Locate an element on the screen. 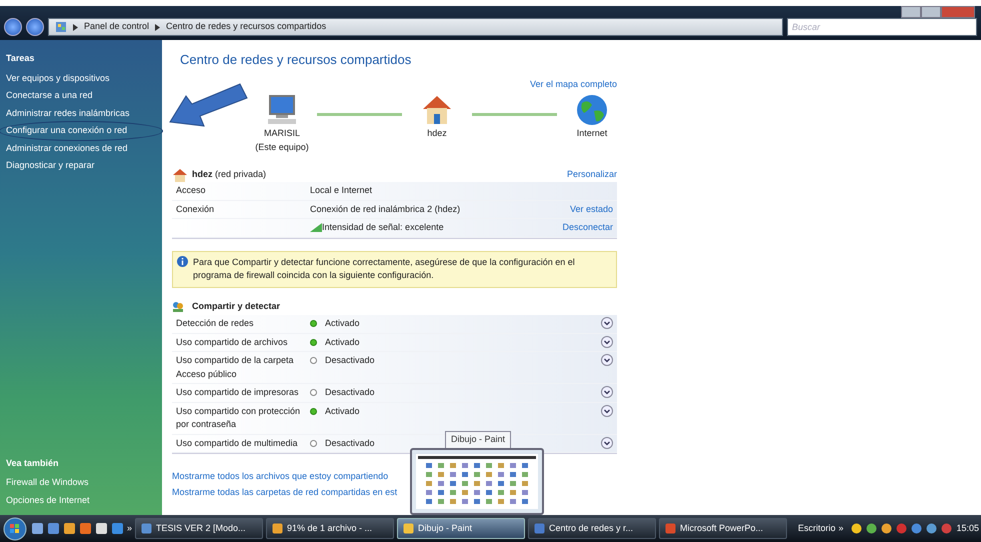 This screenshot has width=981, height=542. row-label: Acceso is located at coordinates (191, 190).